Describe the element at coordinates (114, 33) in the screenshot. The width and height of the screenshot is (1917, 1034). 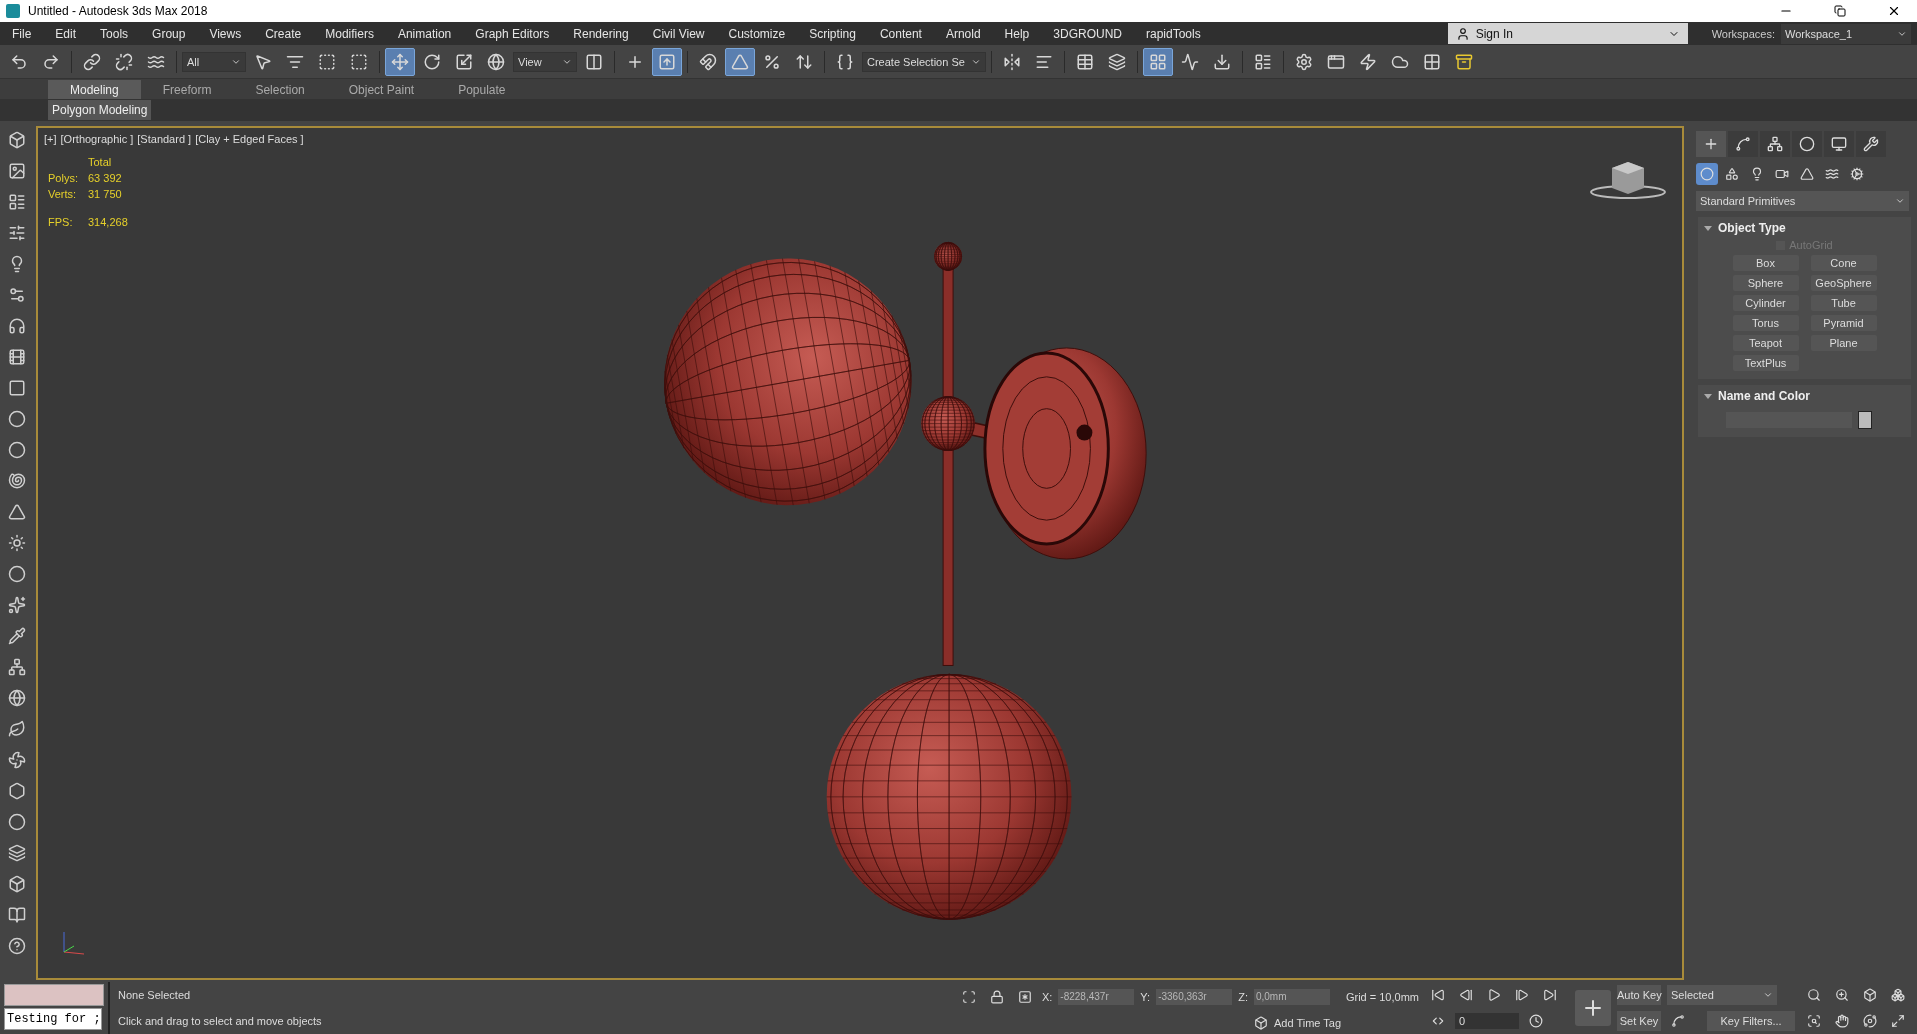
I see `menu-item: Tools` at that location.